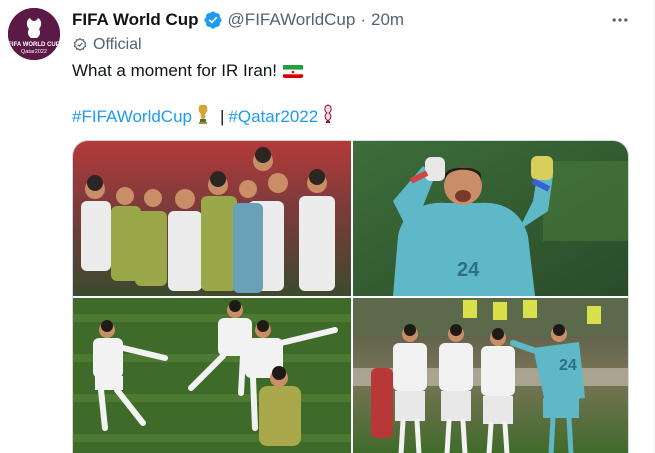  Describe the element at coordinates (490, 218) in the screenshot. I see `photo-goalkeeper-celebration: 24` at that location.